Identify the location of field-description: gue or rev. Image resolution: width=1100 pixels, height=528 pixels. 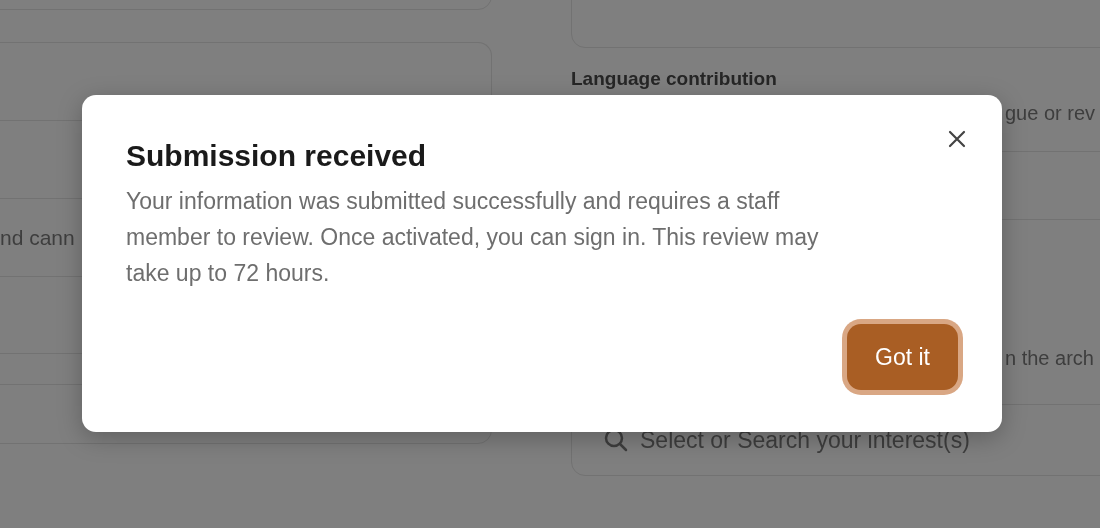
(1050, 113).